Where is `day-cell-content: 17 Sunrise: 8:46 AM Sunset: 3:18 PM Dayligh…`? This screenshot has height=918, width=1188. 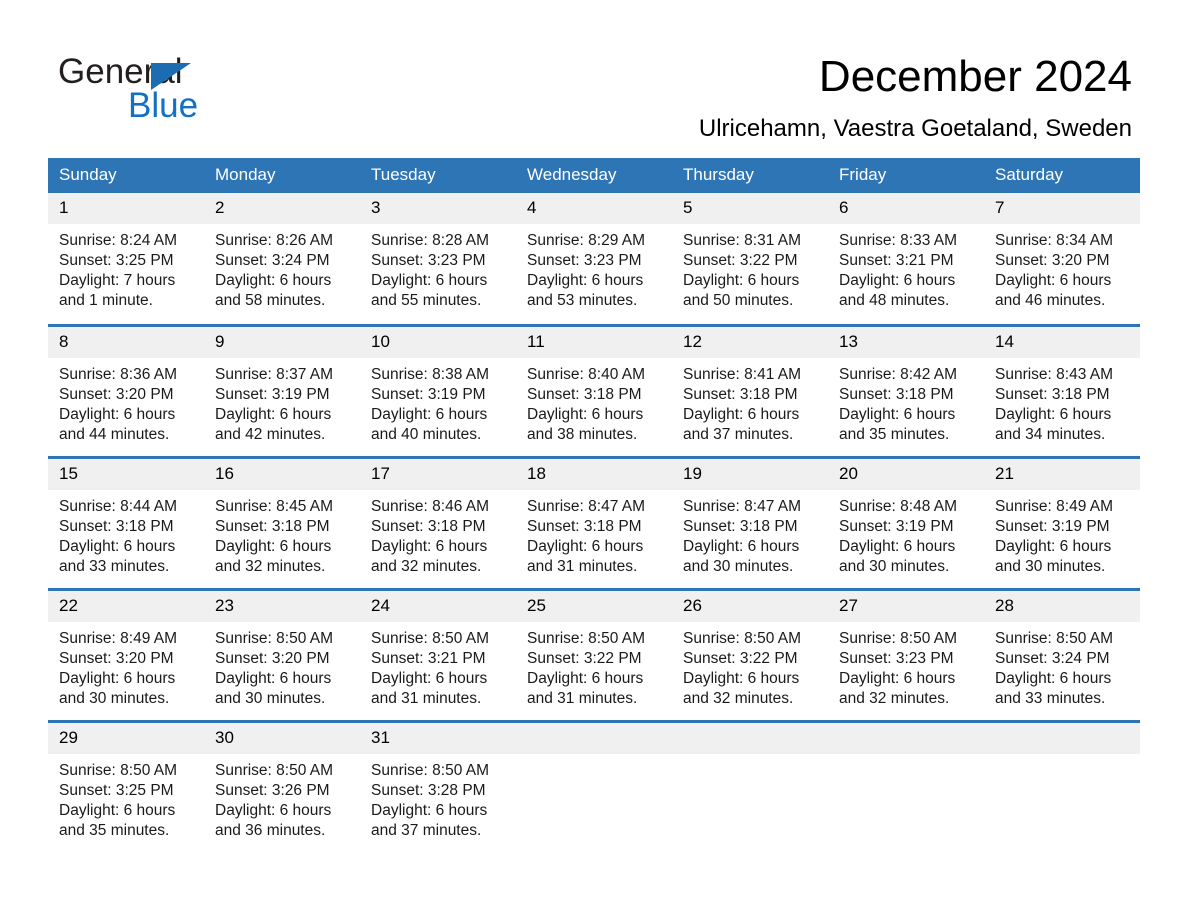
day-cell-content: 17 Sunrise: 8:46 AM Sunset: 3:18 PM Dayligh… is located at coordinates (438, 523).